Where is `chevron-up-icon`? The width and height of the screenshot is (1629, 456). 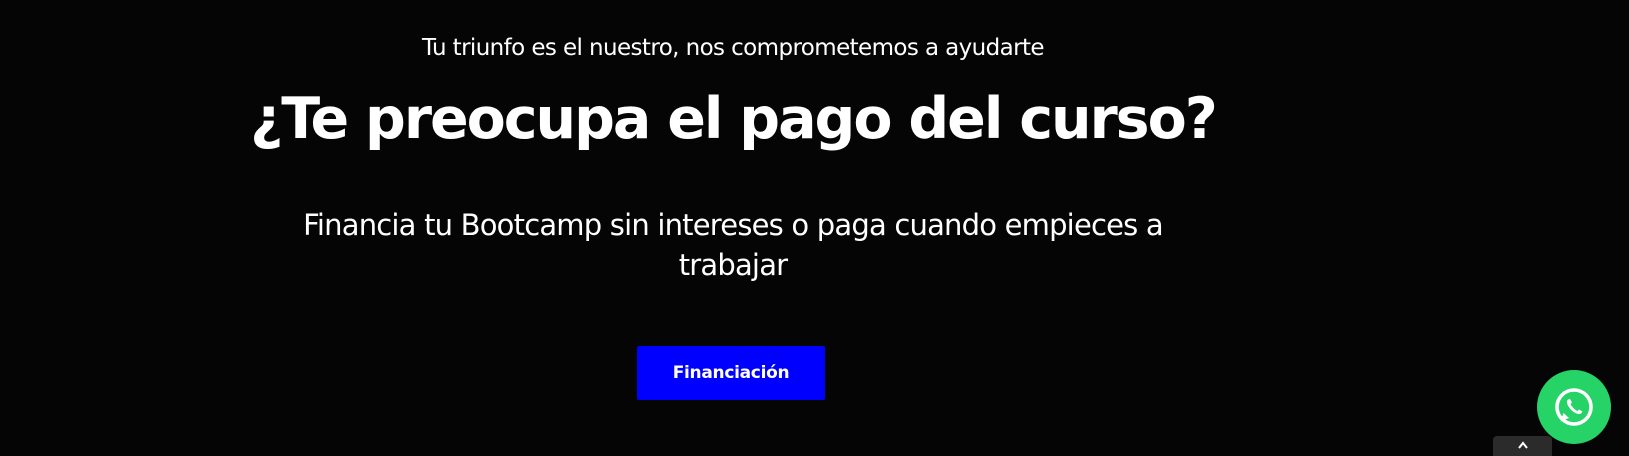 chevron-up-icon is located at coordinates (1522, 445).